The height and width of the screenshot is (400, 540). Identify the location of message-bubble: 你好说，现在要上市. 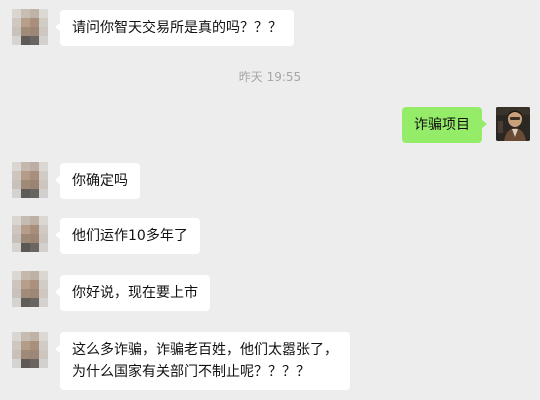
(132, 293).